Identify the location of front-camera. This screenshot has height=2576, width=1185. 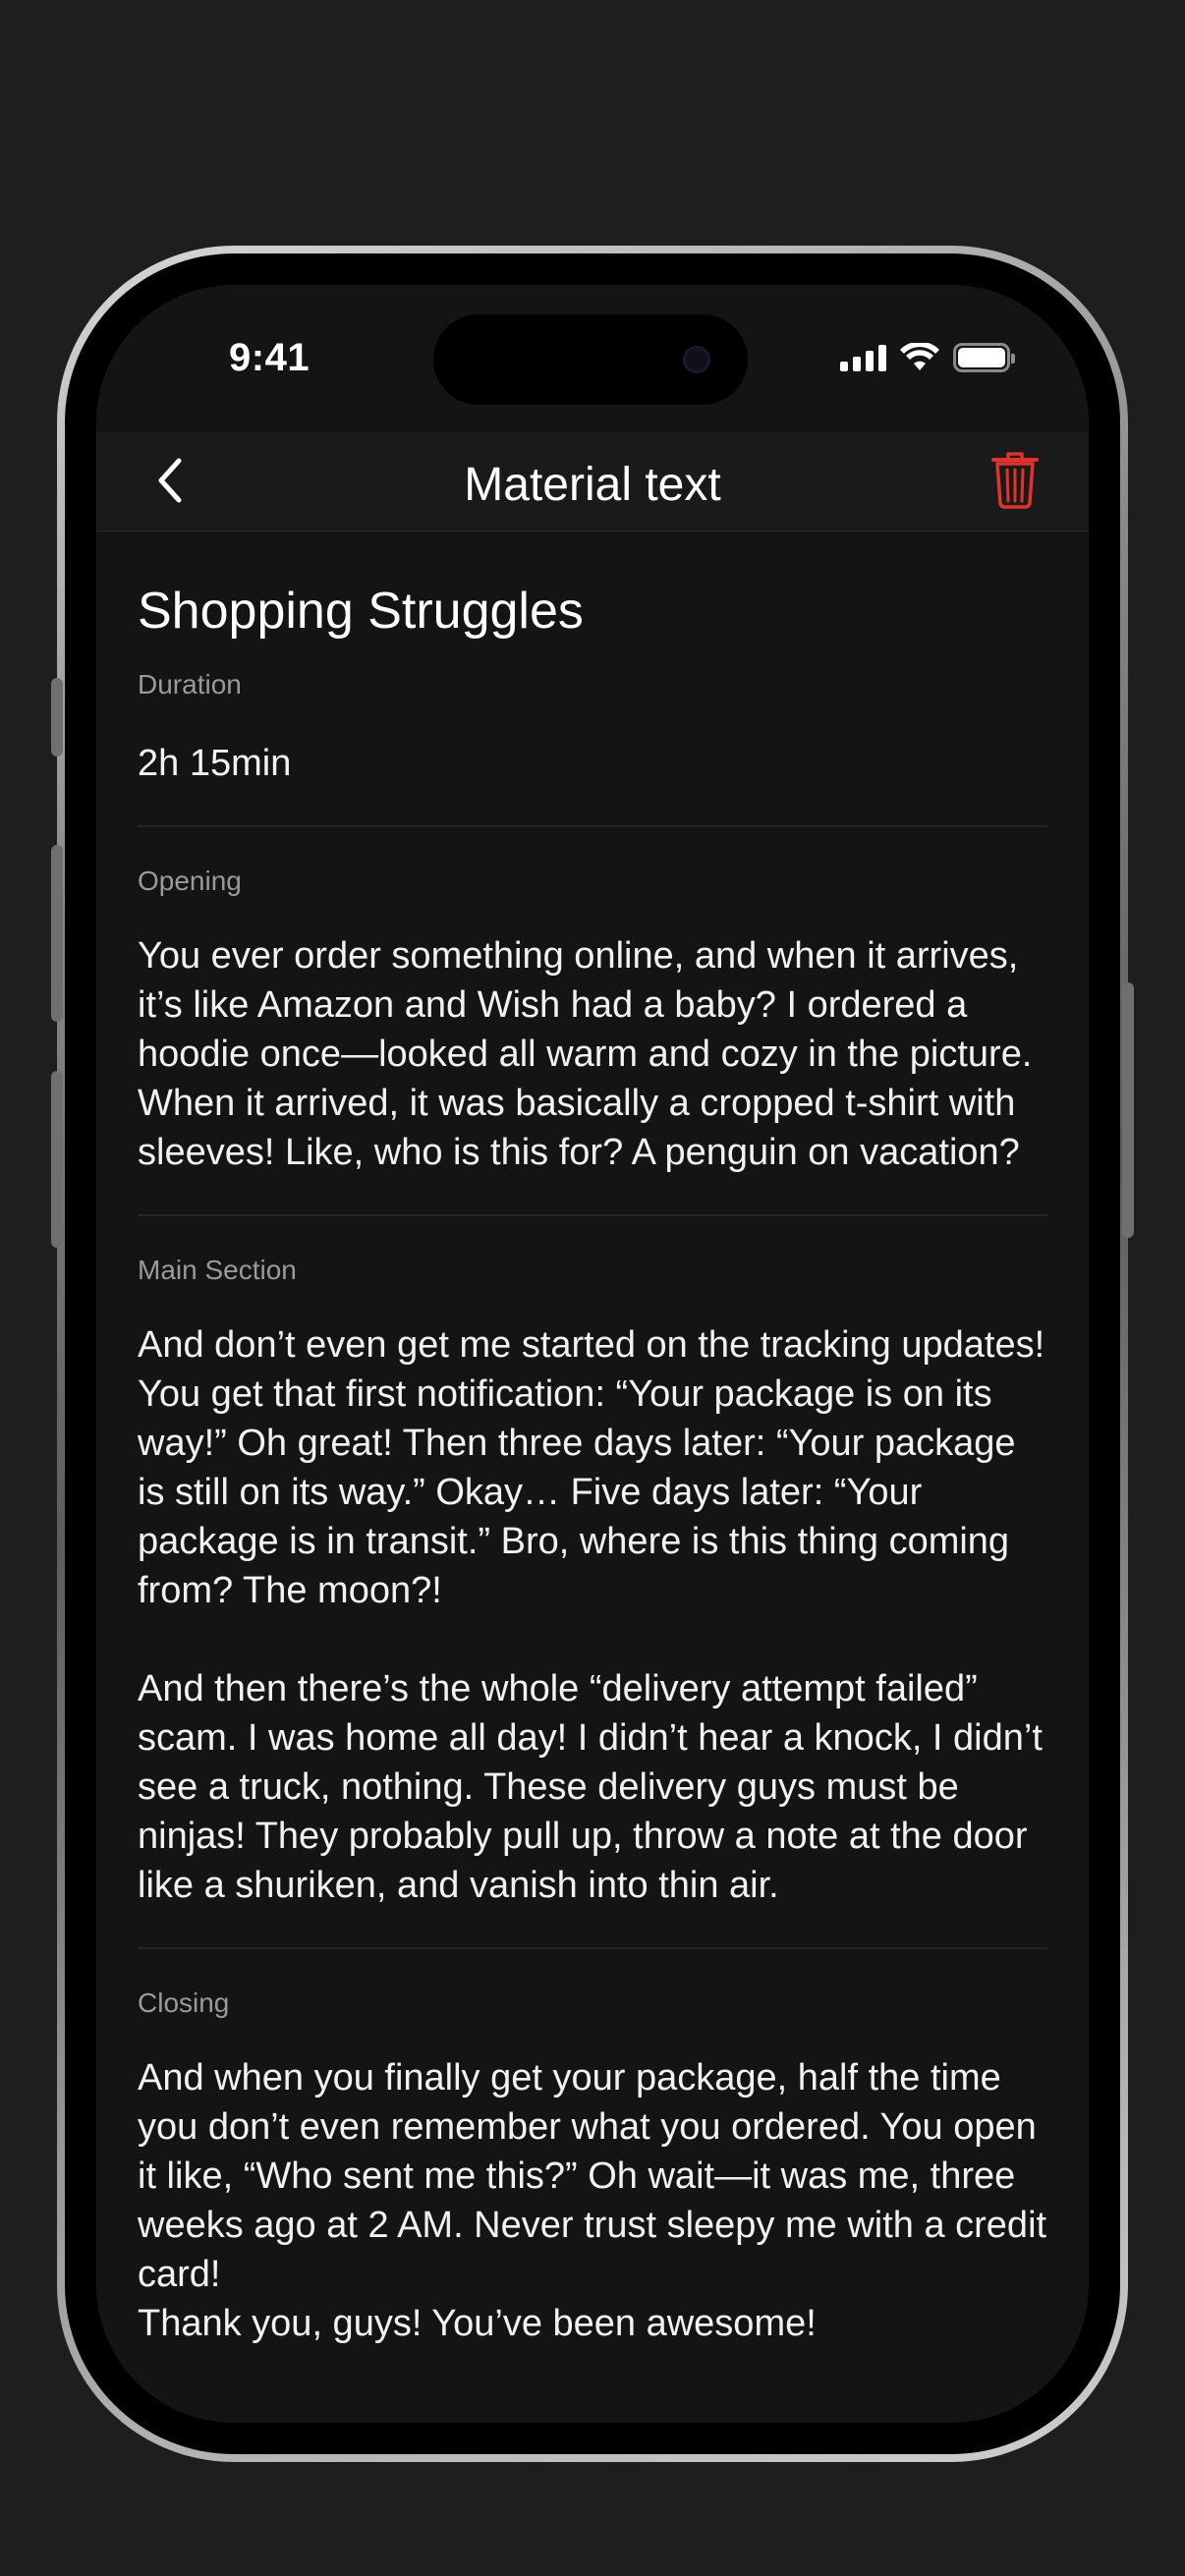
(697, 359).